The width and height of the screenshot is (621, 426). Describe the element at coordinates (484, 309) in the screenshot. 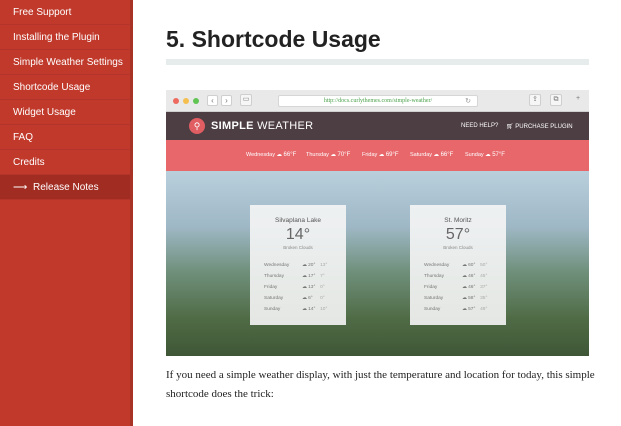

I see `row-low: 49°` at that location.